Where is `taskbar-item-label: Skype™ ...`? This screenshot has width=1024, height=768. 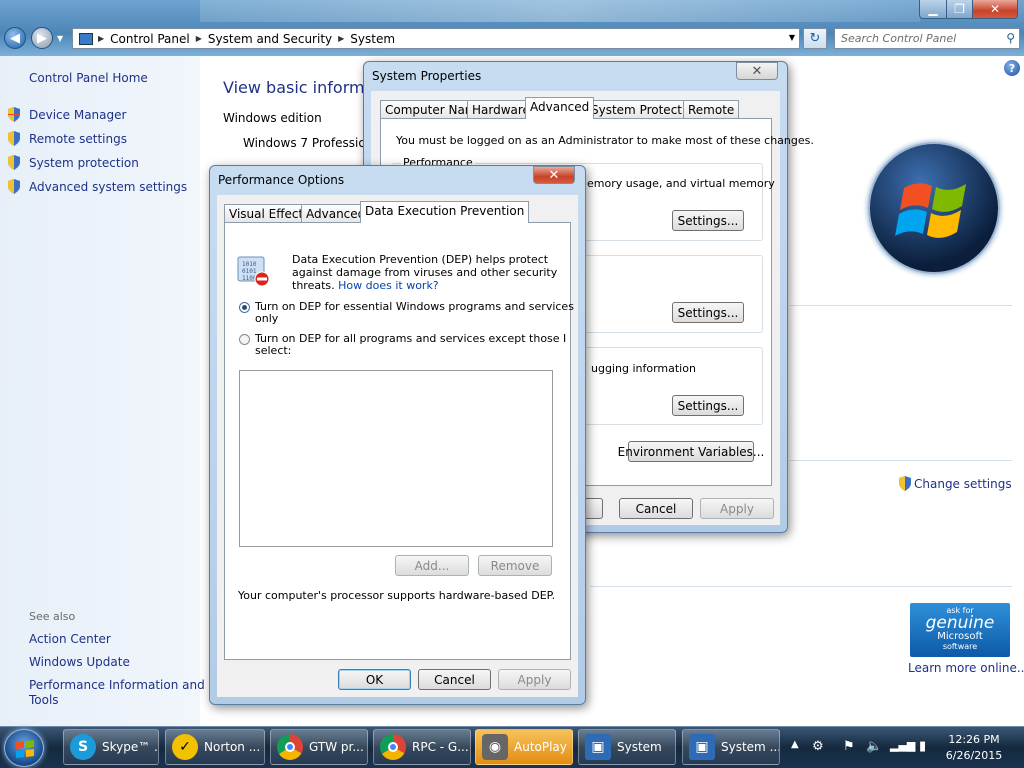 taskbar-item-label: Skype™ ... is located at coordinates (130, 747).